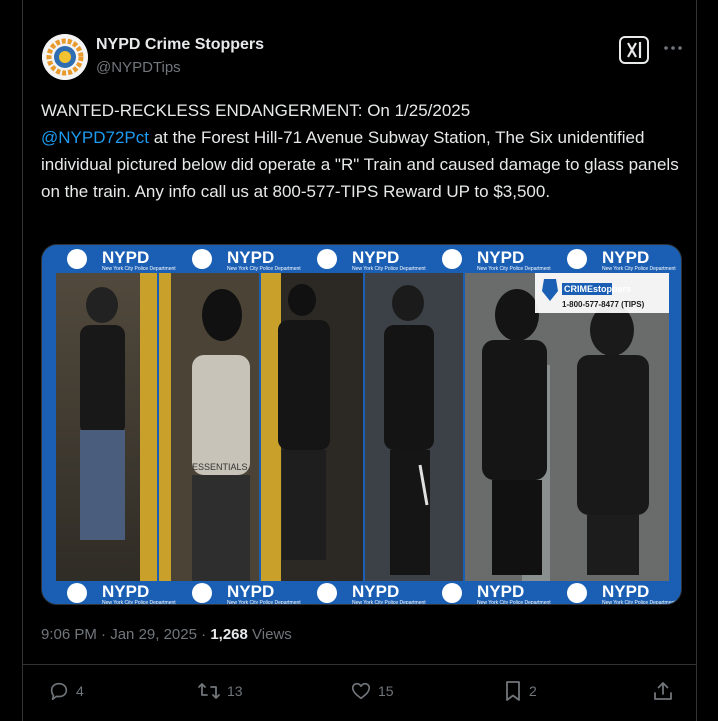 The image size is (718, 721). What do you see at coordinates (372, 691) in the screenshot?
I see `like-button: 15` at bounding box center [372, 691].